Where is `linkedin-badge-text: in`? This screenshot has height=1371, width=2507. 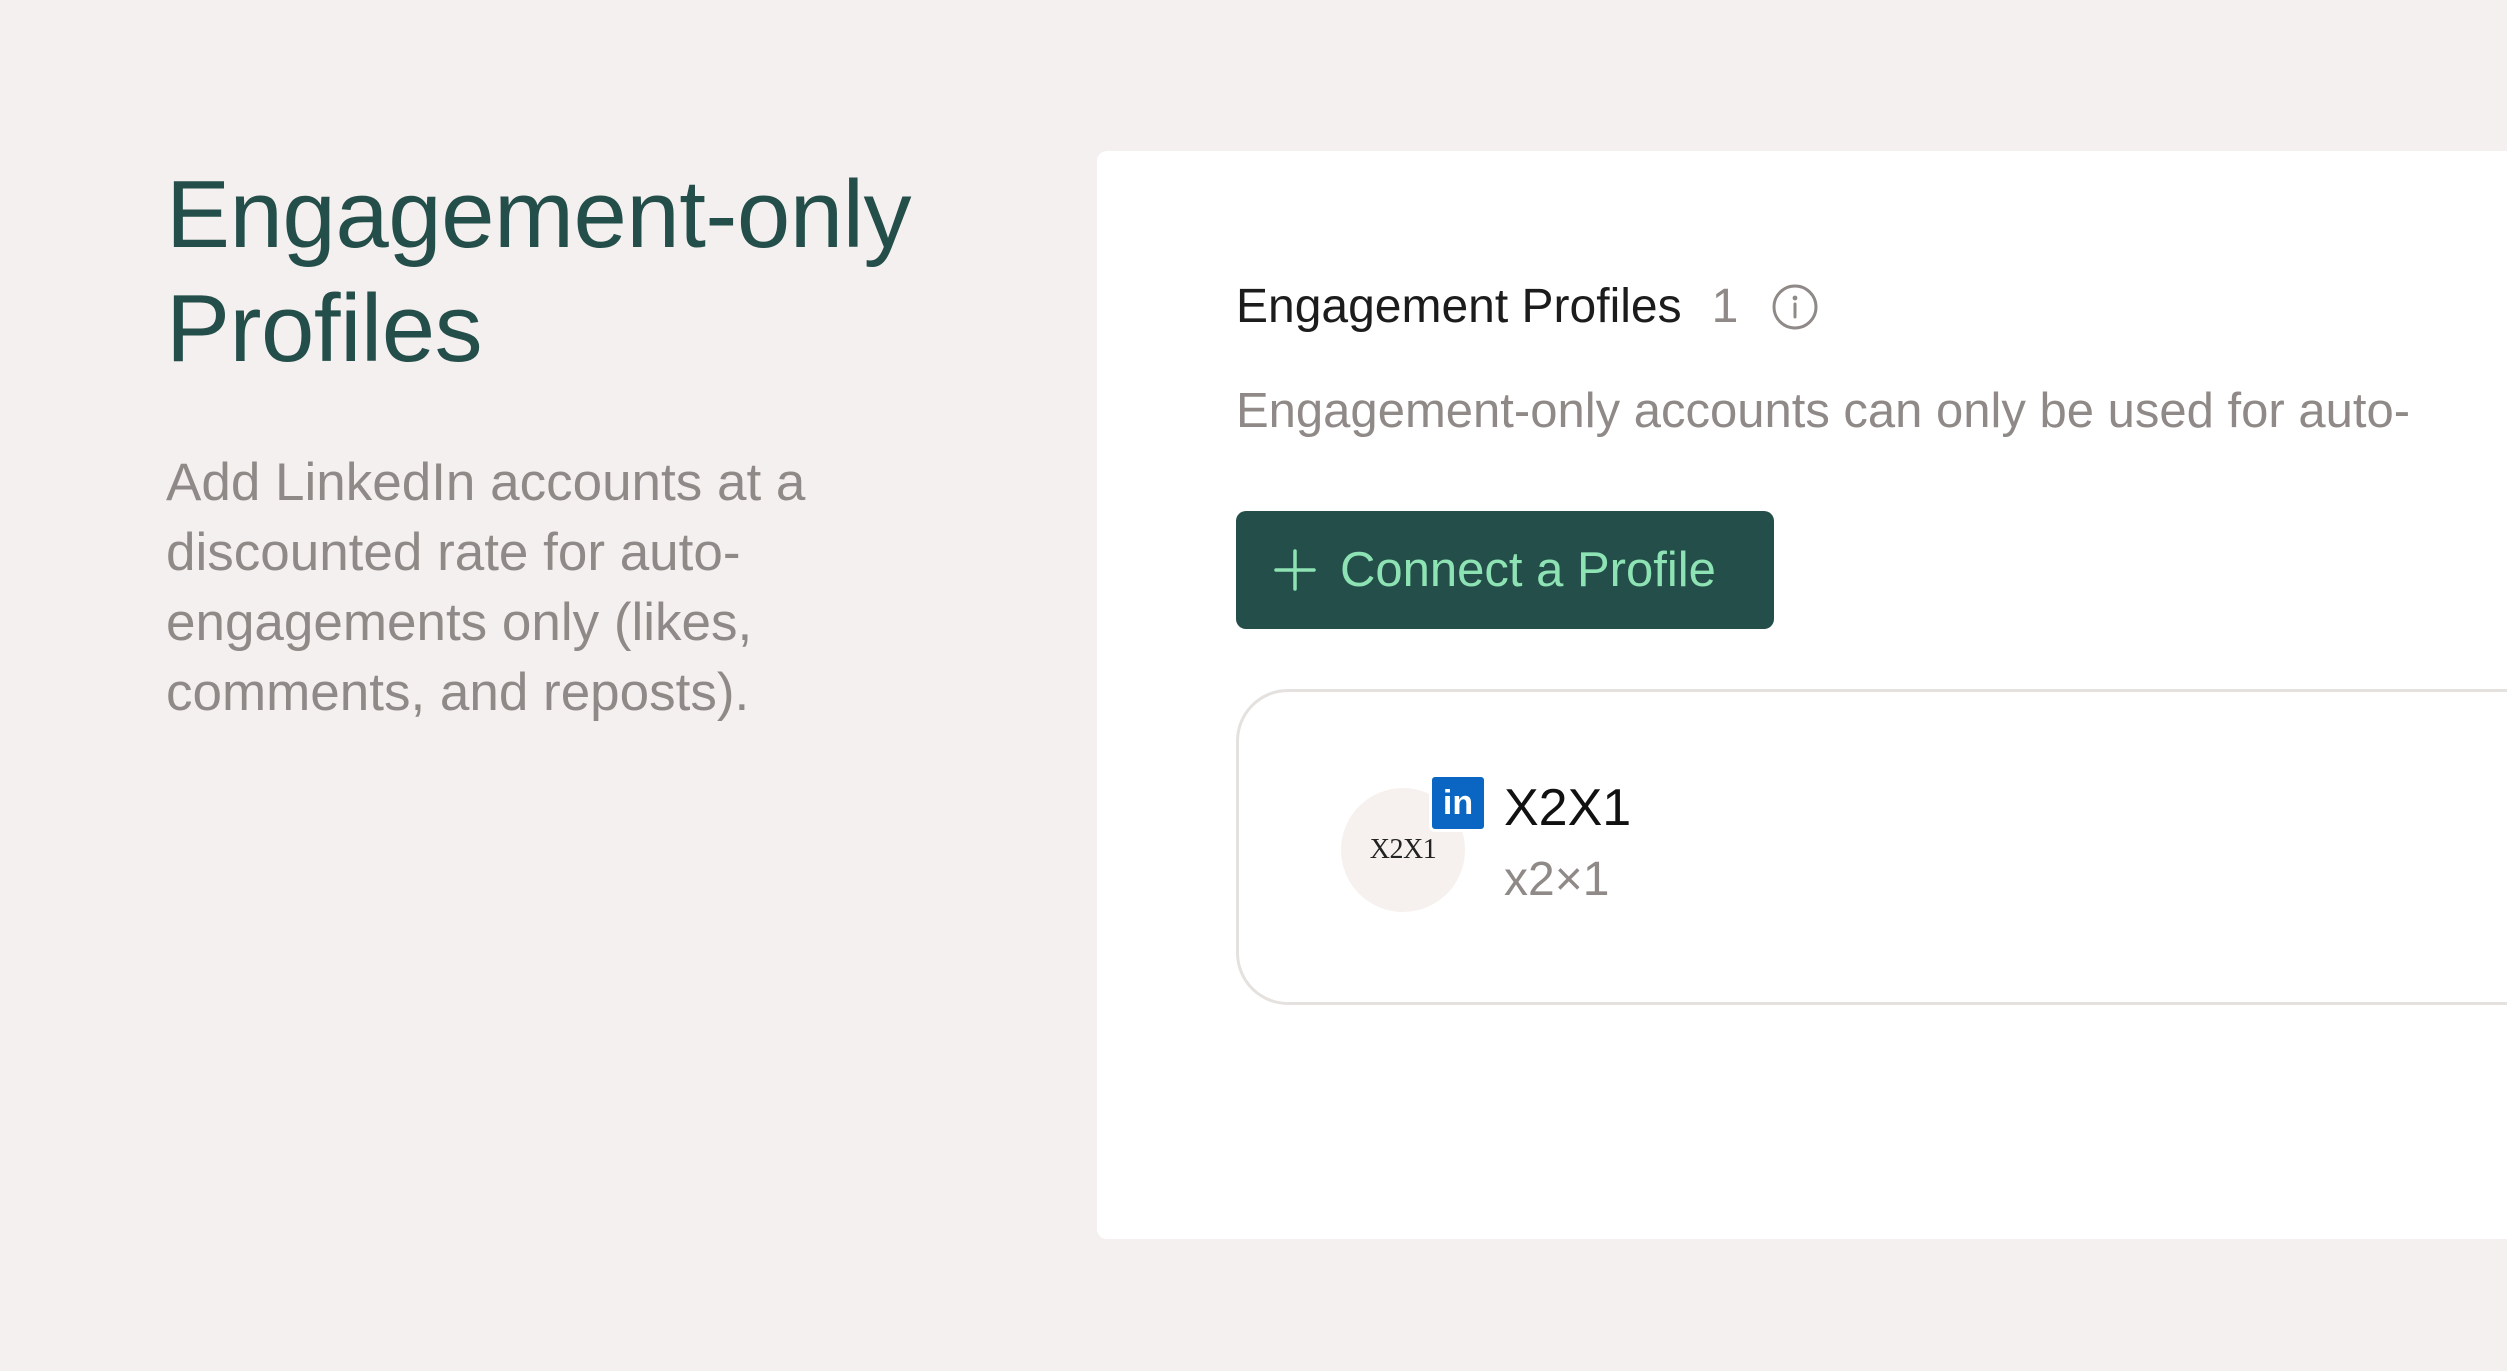 linkedin-badge-text: in is located at coordinates (1458, 802).